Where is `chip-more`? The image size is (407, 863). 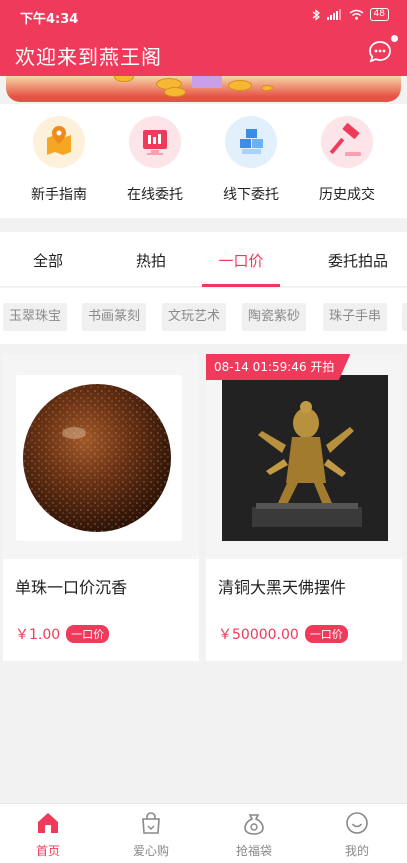 chip-more is located at coordinates (404, 317).